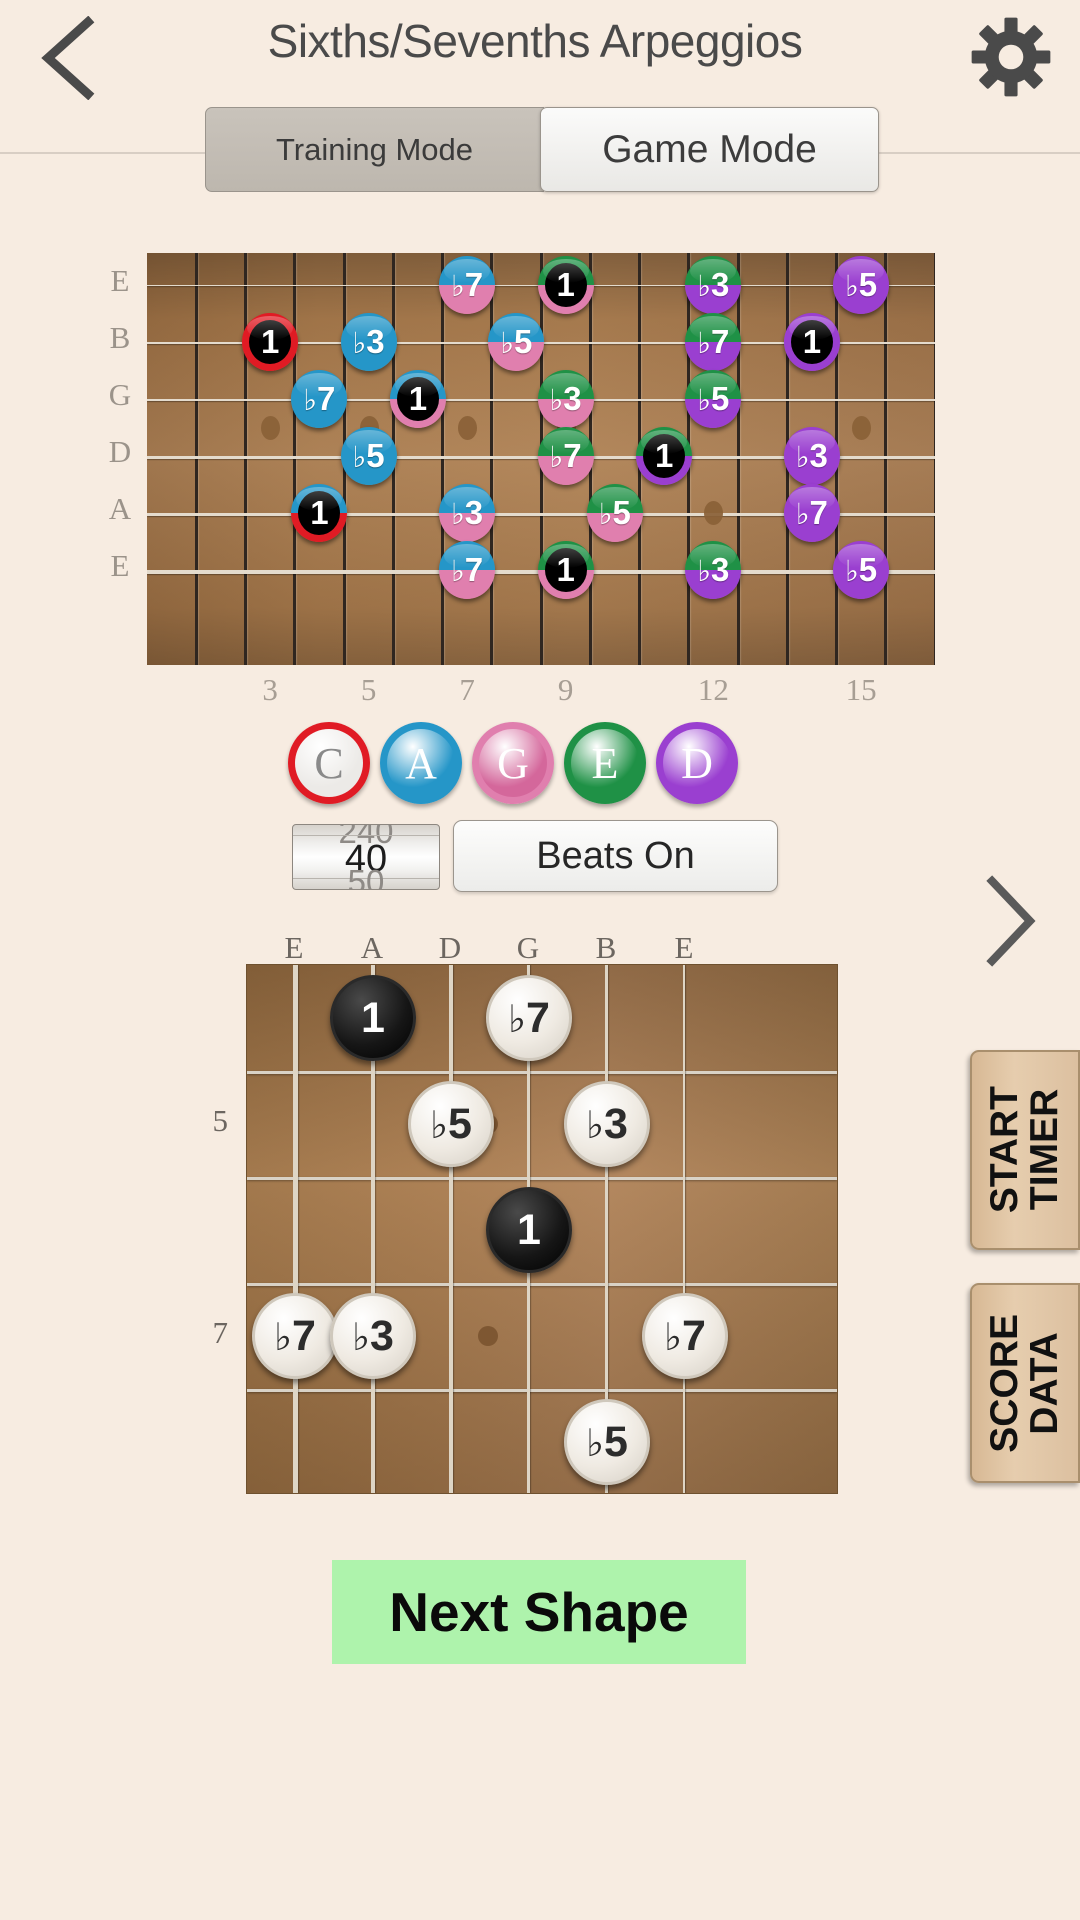 The image size is (1080, 1920). I want to click on shape-note-label: 1, so click(373, 1017).